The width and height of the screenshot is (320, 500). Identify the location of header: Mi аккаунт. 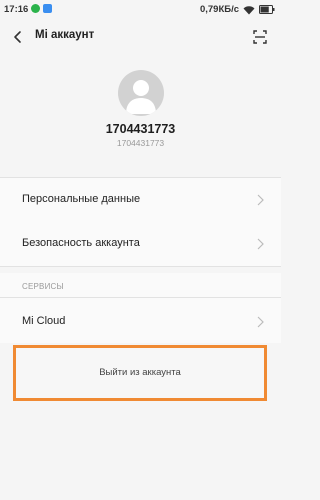
(140, 37).